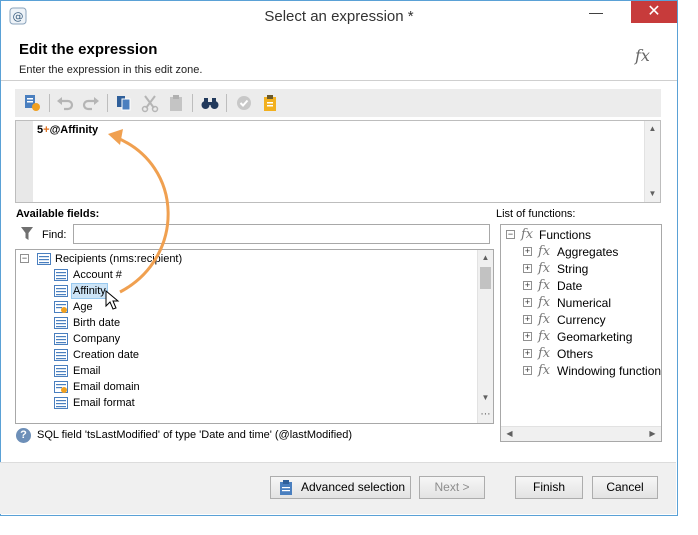 This screenshot has width=698, height=535. What do you see at coordinates (270, 103) in the screenshot?
I see `clipboard-icon` at bounding box center [270, 103].